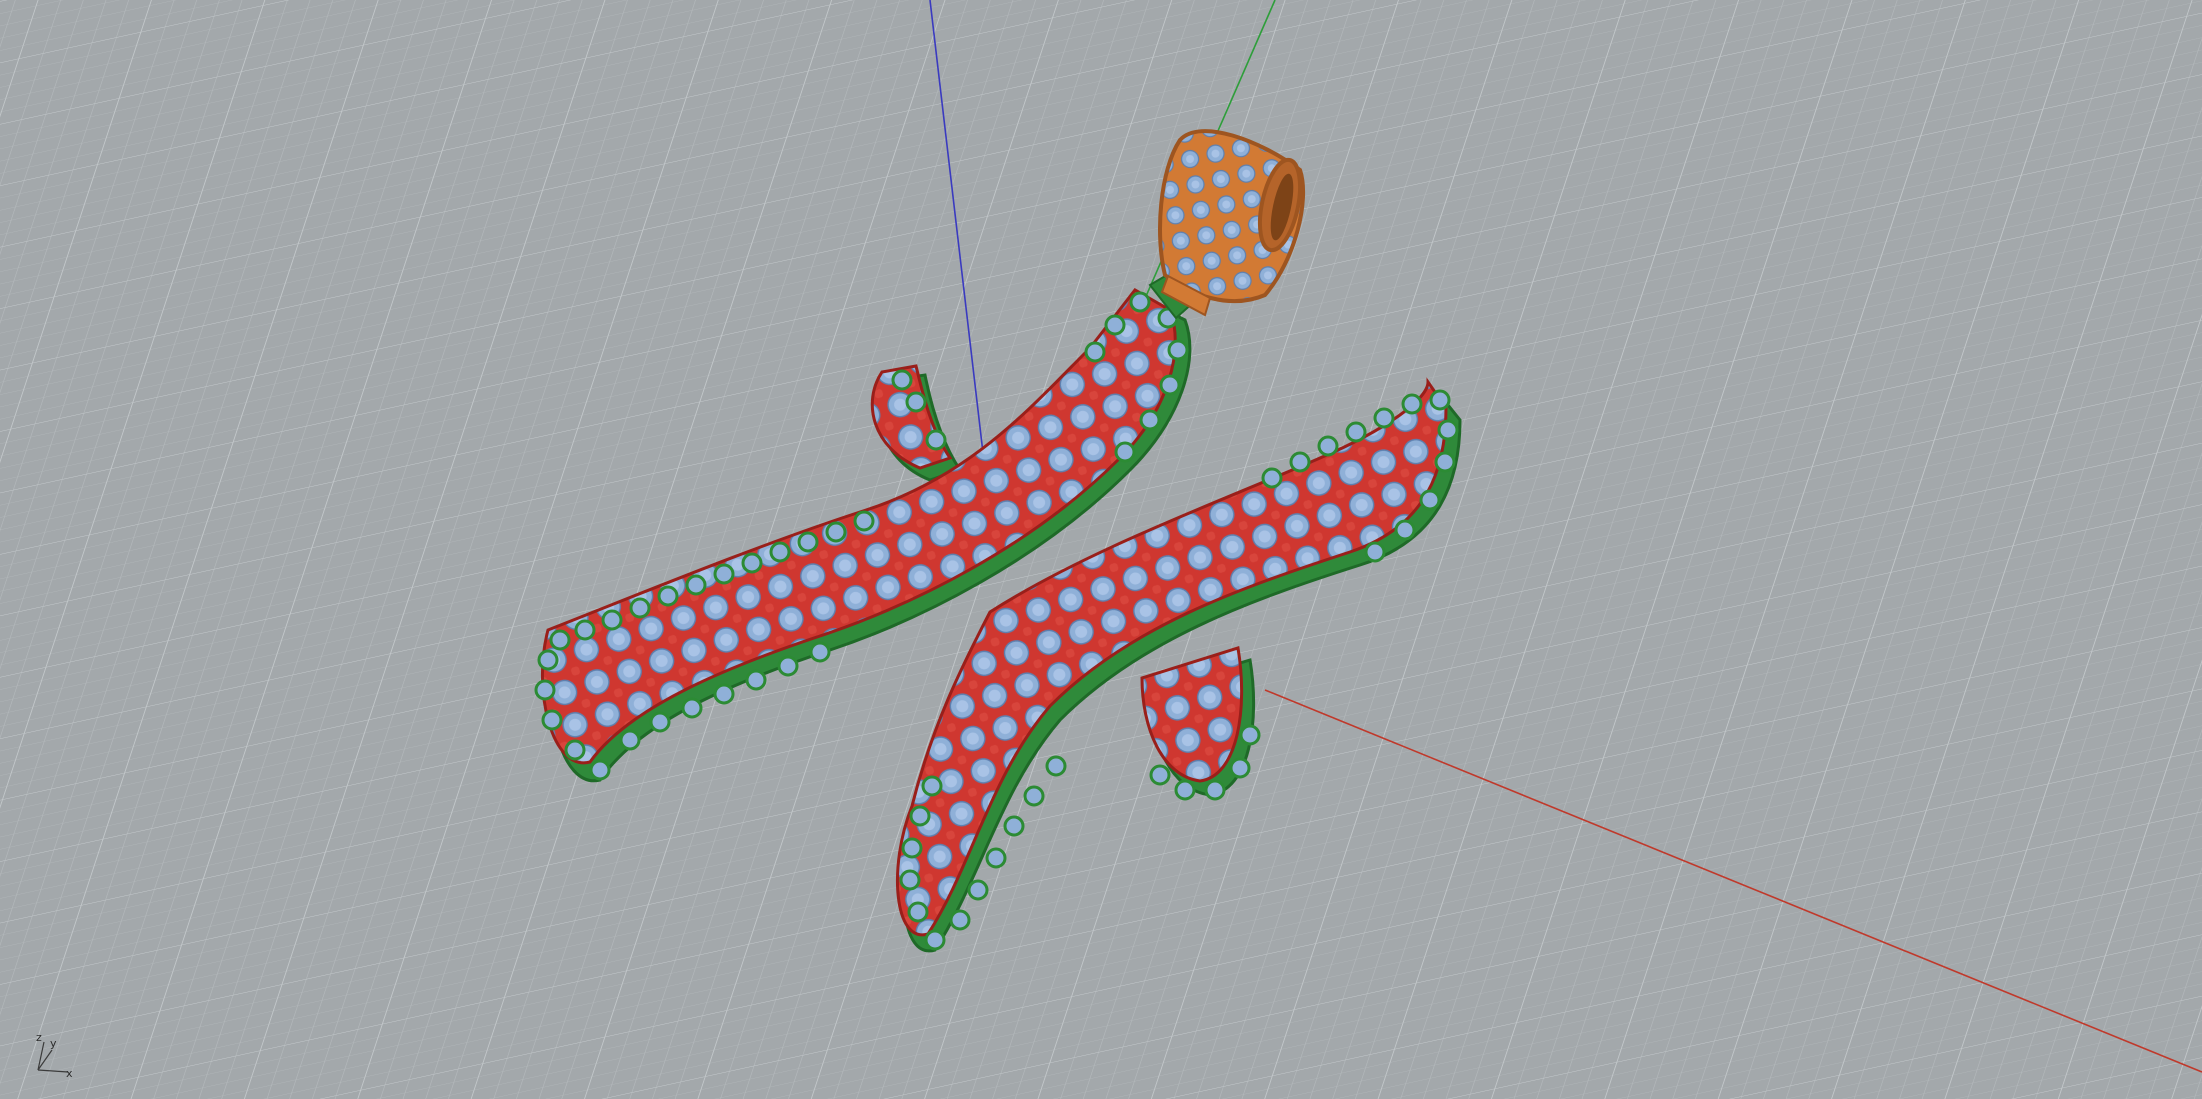 Image resolution: width=2202 pixels, height=1099 pixels. Describe the element at coordinates (69, 1073) in the screenshot. I see `axis-x-label: x` at that location.